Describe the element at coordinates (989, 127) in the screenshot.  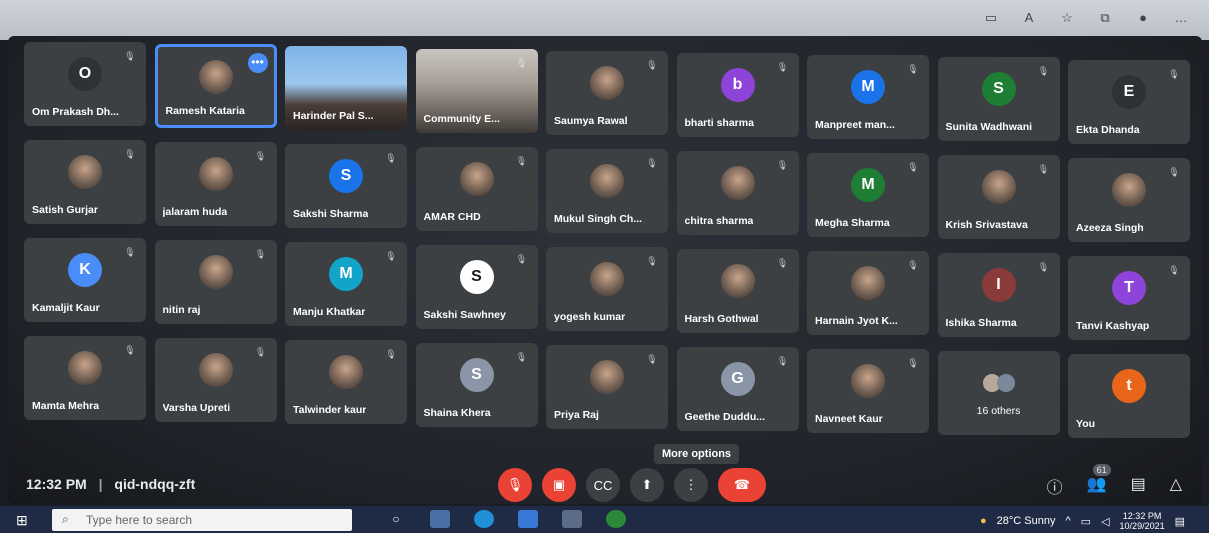
I see `participant-name: Sunita Wadhwani` at that location.